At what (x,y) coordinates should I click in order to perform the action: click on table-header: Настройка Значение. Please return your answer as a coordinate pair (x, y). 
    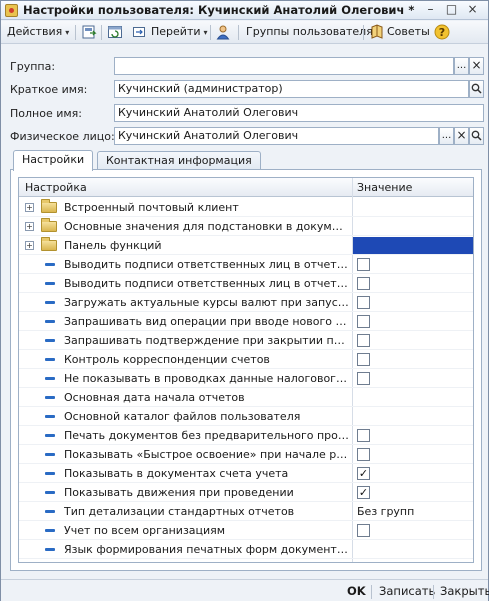
    Looking at the image, I should click on (246, 187).